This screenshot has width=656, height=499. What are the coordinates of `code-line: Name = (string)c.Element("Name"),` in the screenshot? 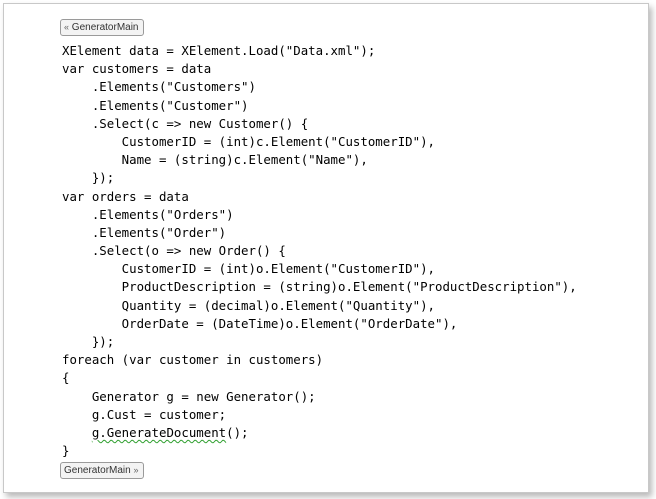 It's located at (319, 160).